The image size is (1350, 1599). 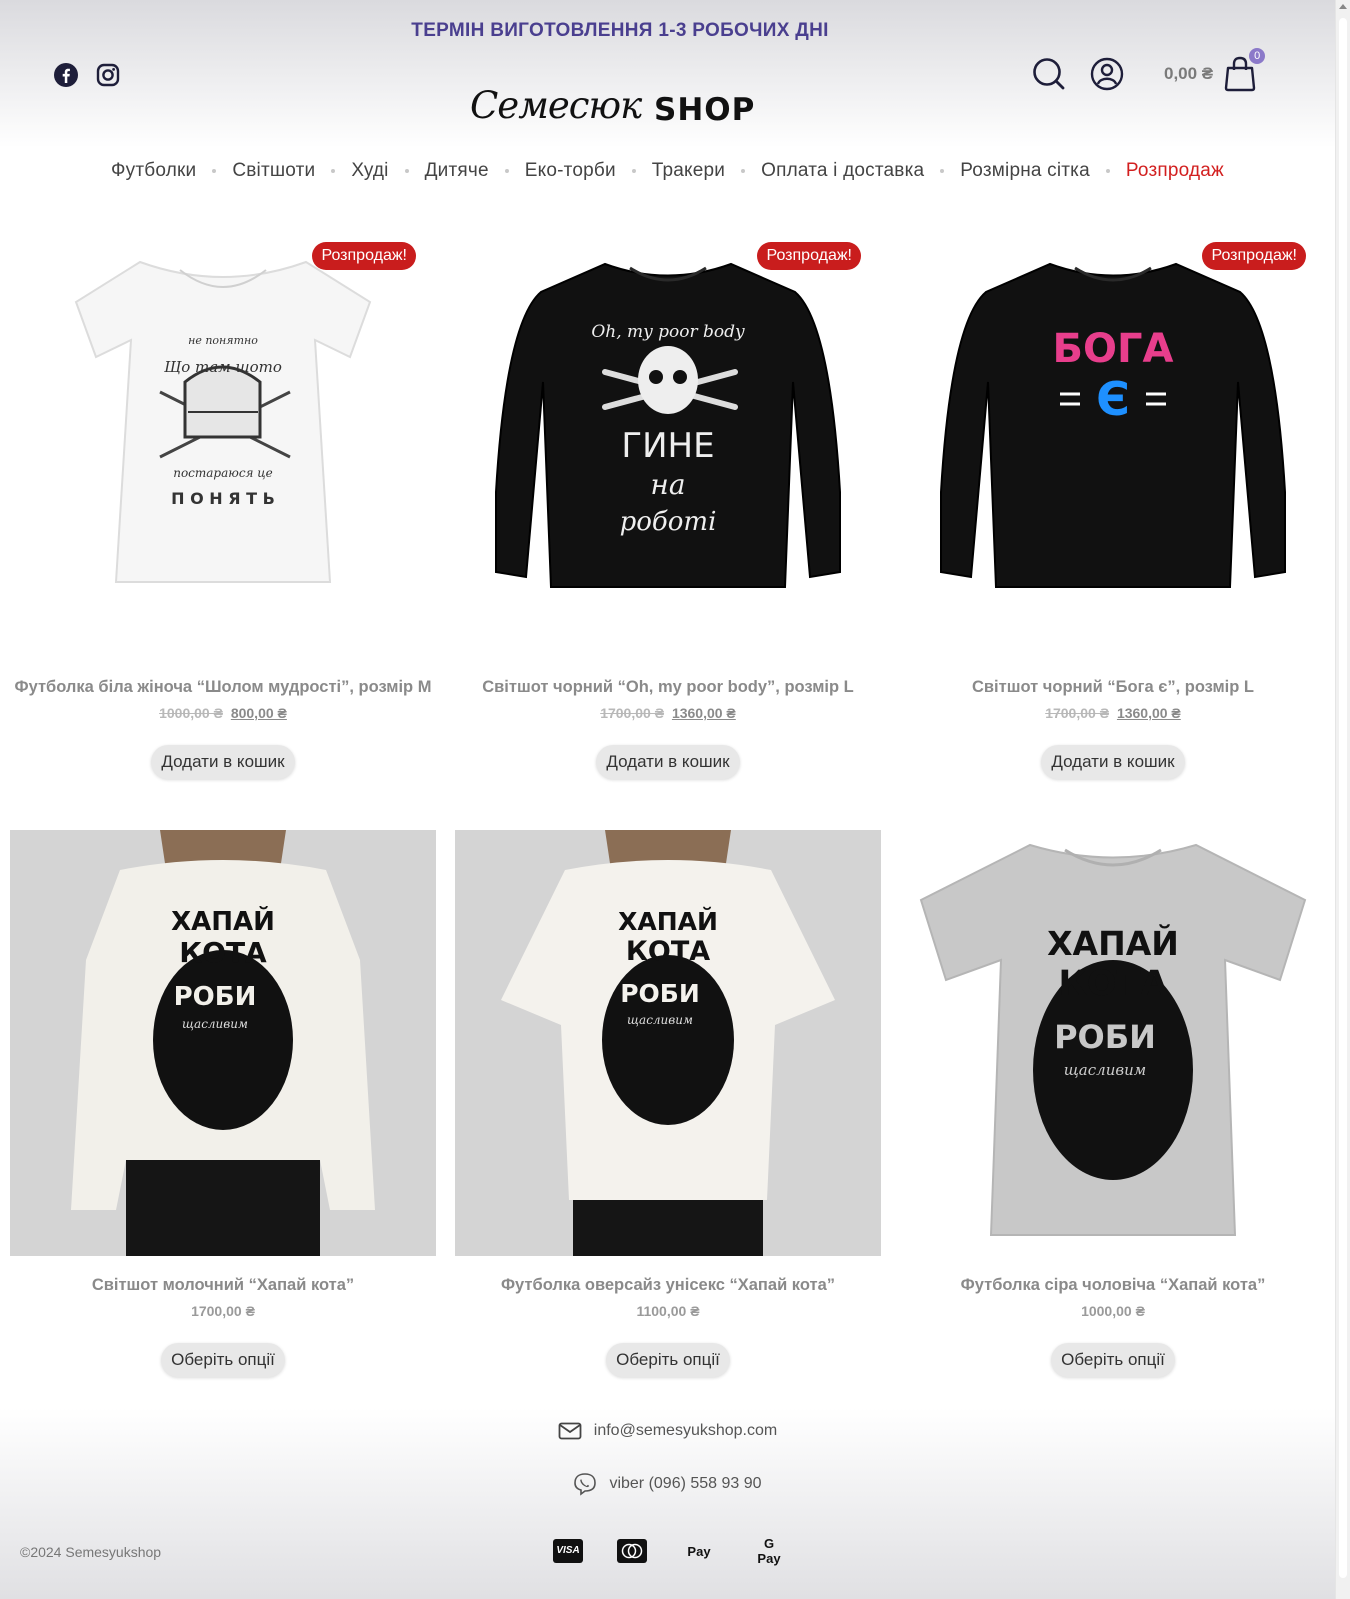 I want to click on cart-total: 0,00 ₴, so click(x=1188, y=74).